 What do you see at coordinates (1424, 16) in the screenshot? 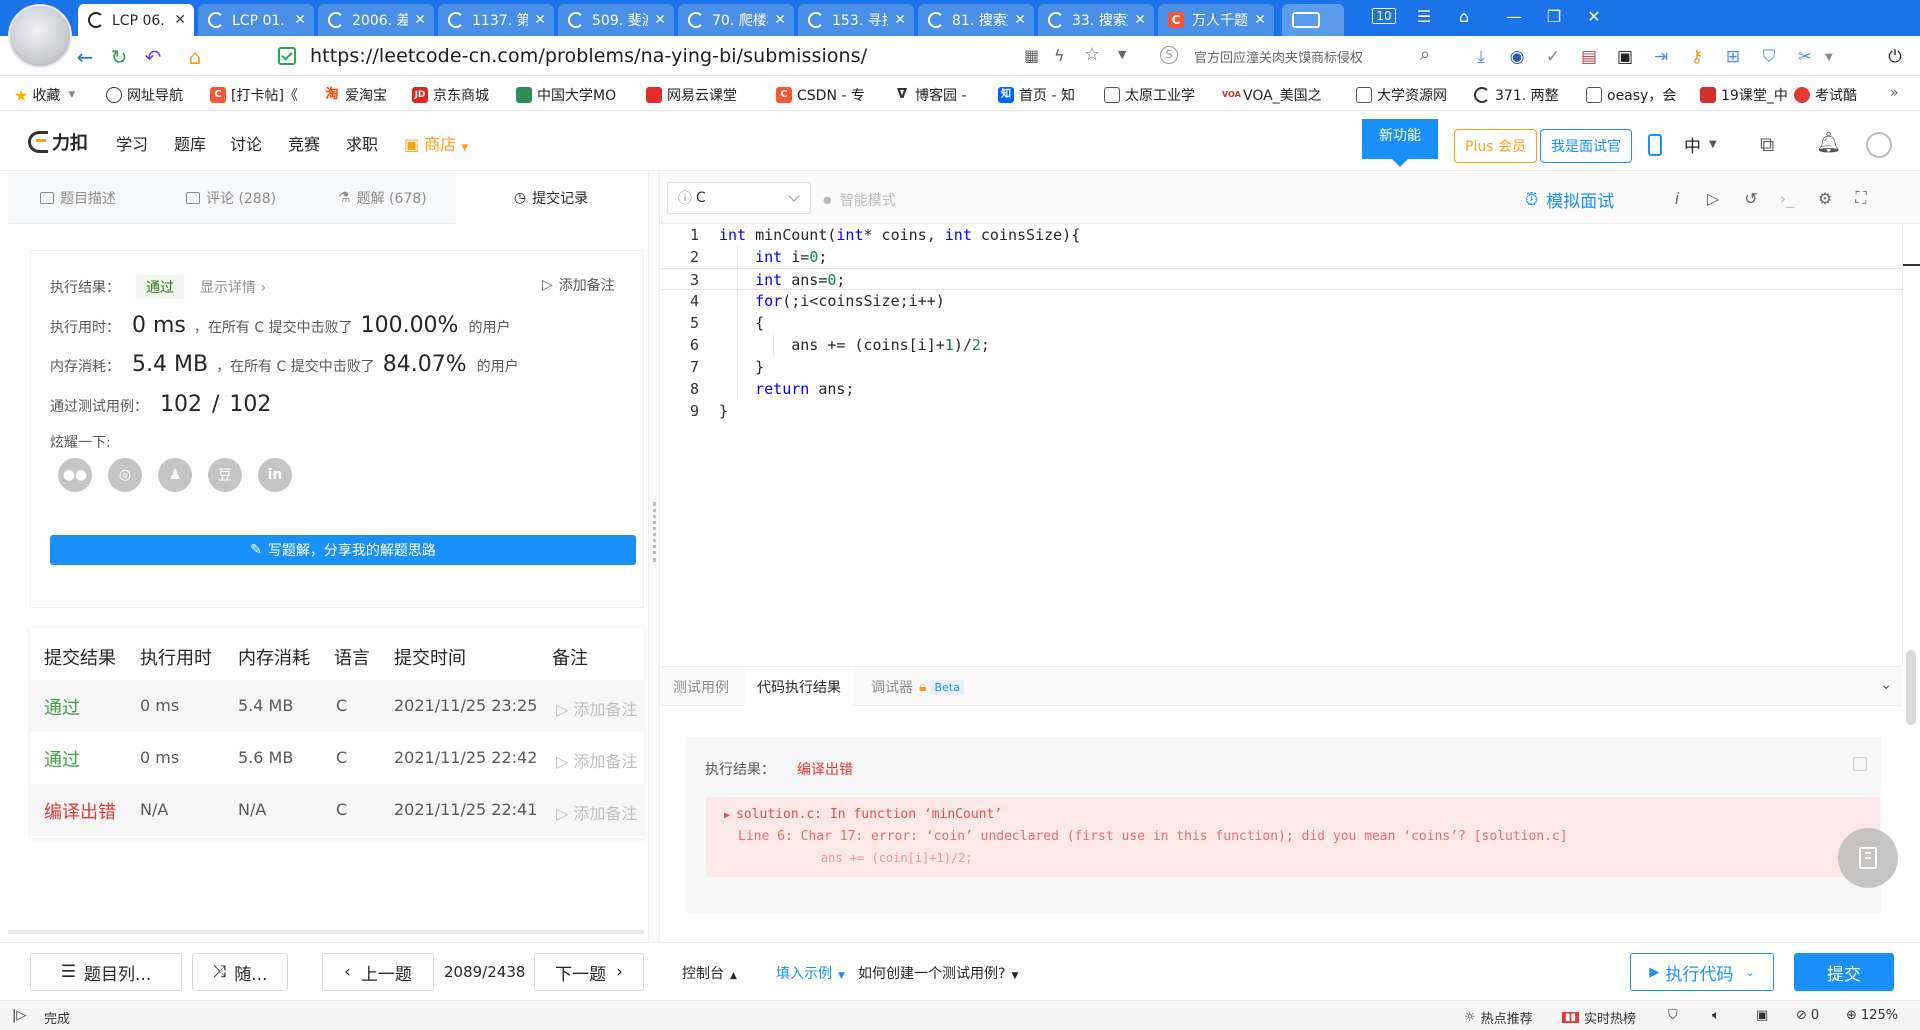
I see `menu-icon: ☰` at bounding box center [1424, 16].